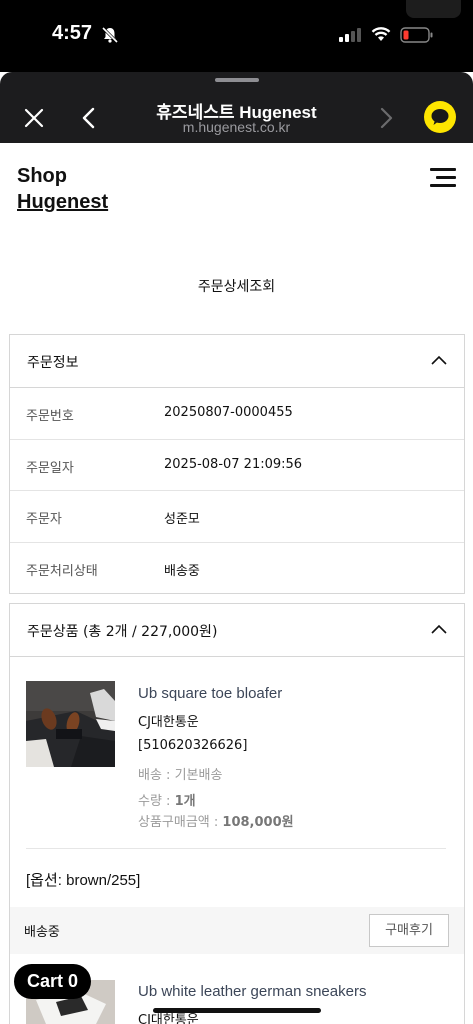  Describe the element at coordinates (210, 693) in the screenshot. I see `product-name: Ub square toe bloafer` at that location.